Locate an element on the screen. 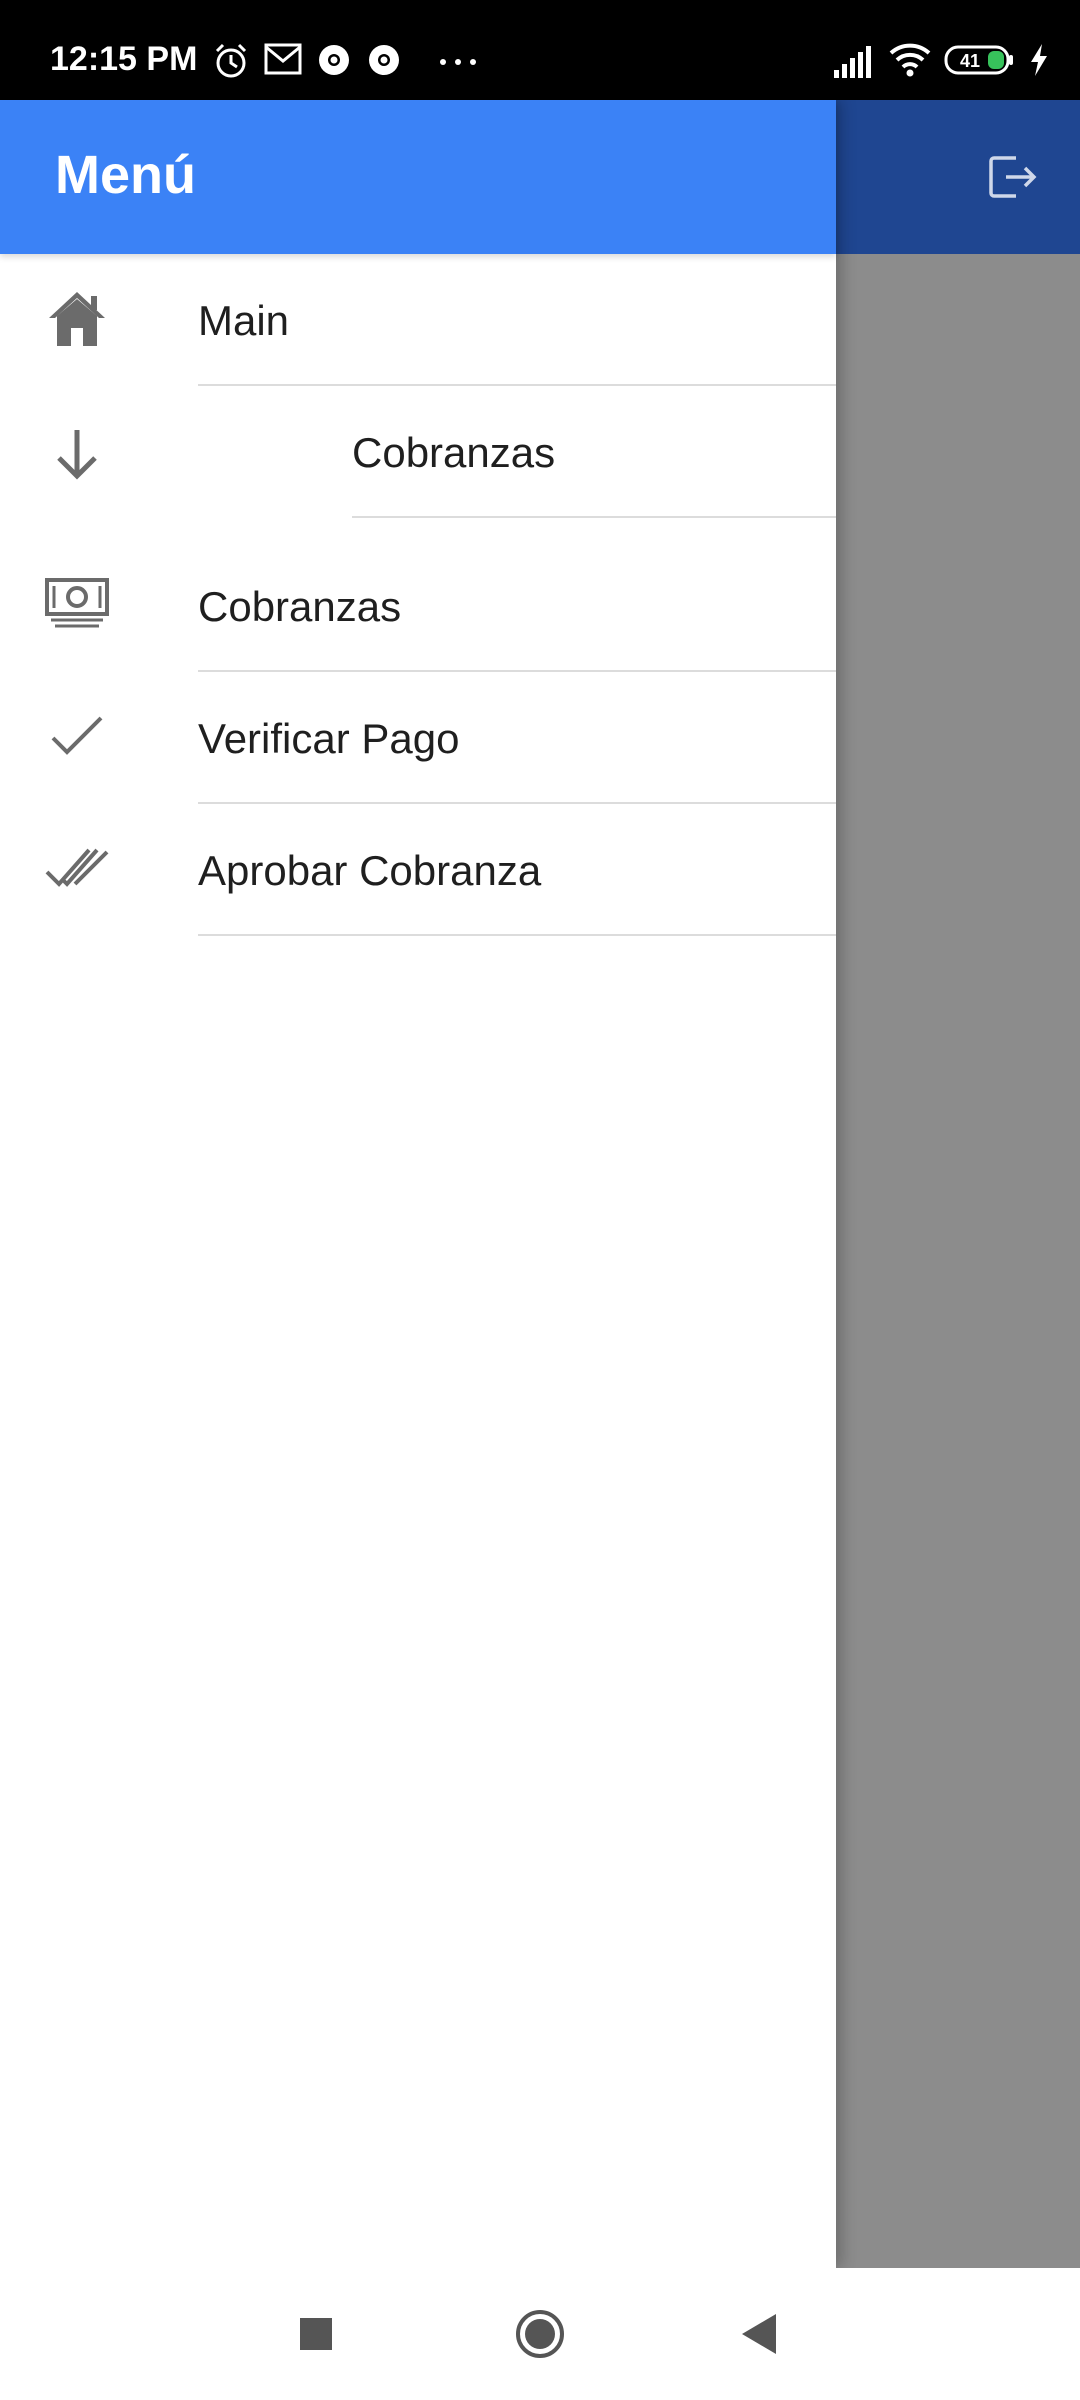 The width and height of the screenshot is (1080, 2400). system-nav-bar is located at coordinates (540, 2334).